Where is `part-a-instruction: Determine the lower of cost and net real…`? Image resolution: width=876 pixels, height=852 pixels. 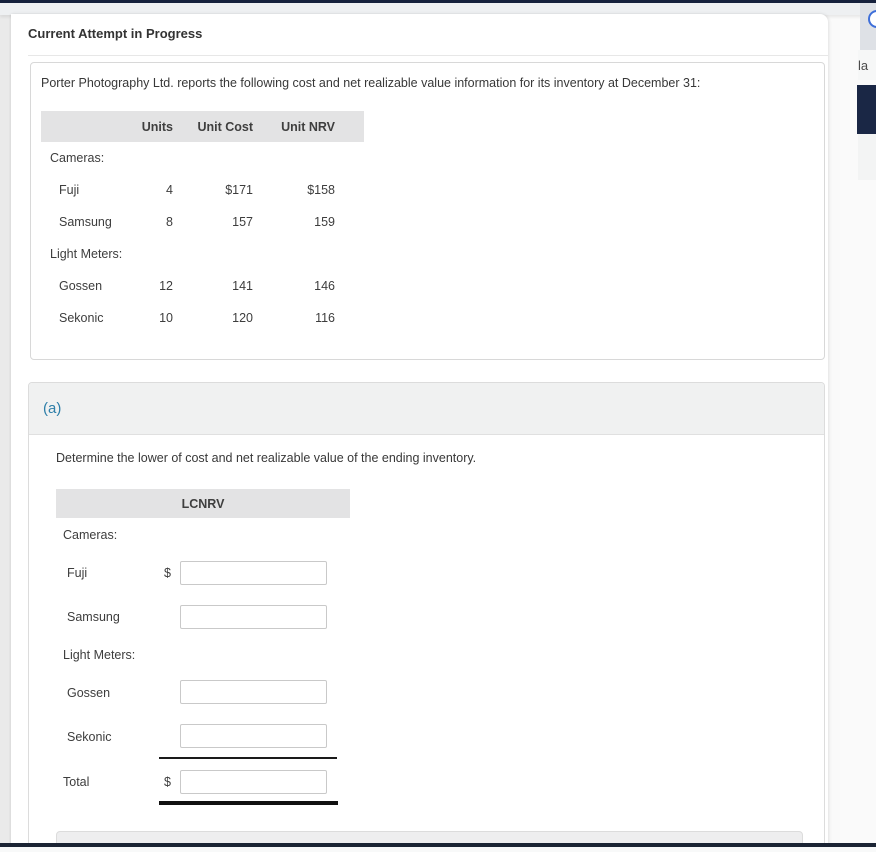
part-a-instruction: Determine the lower of cost and net real… is located at coordinates (266, 458).